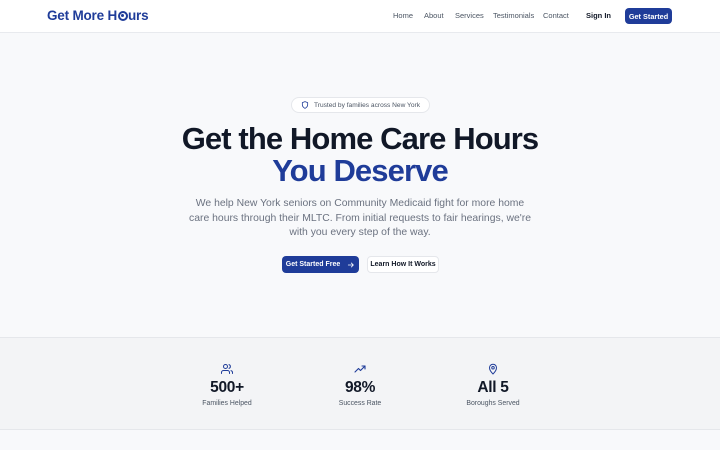  I want to click on hero-title-line2: You Deserve, so click(360, 170).